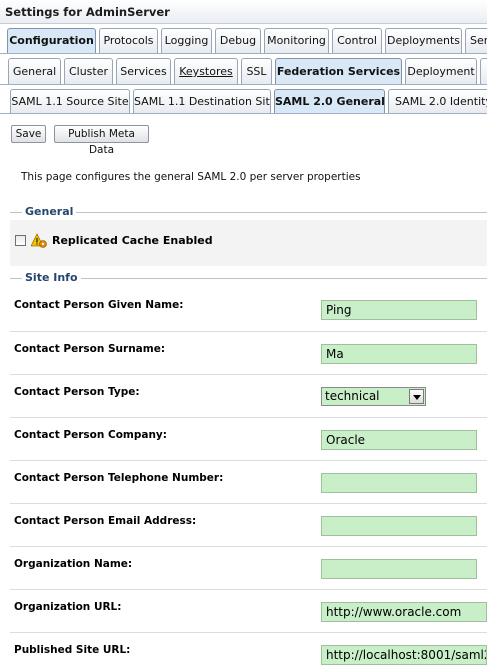 This screenshot has height=665, width=487. What do you see at coordinates (399, 526) in the screenshot?
I see `email-input` at bounding box center [399, 526].